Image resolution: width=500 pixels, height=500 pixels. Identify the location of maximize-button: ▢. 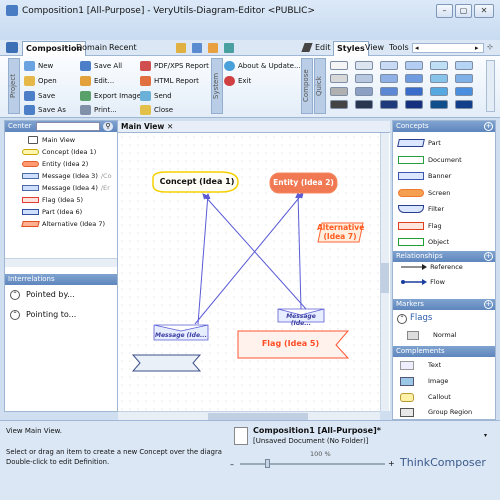
(463, 11).